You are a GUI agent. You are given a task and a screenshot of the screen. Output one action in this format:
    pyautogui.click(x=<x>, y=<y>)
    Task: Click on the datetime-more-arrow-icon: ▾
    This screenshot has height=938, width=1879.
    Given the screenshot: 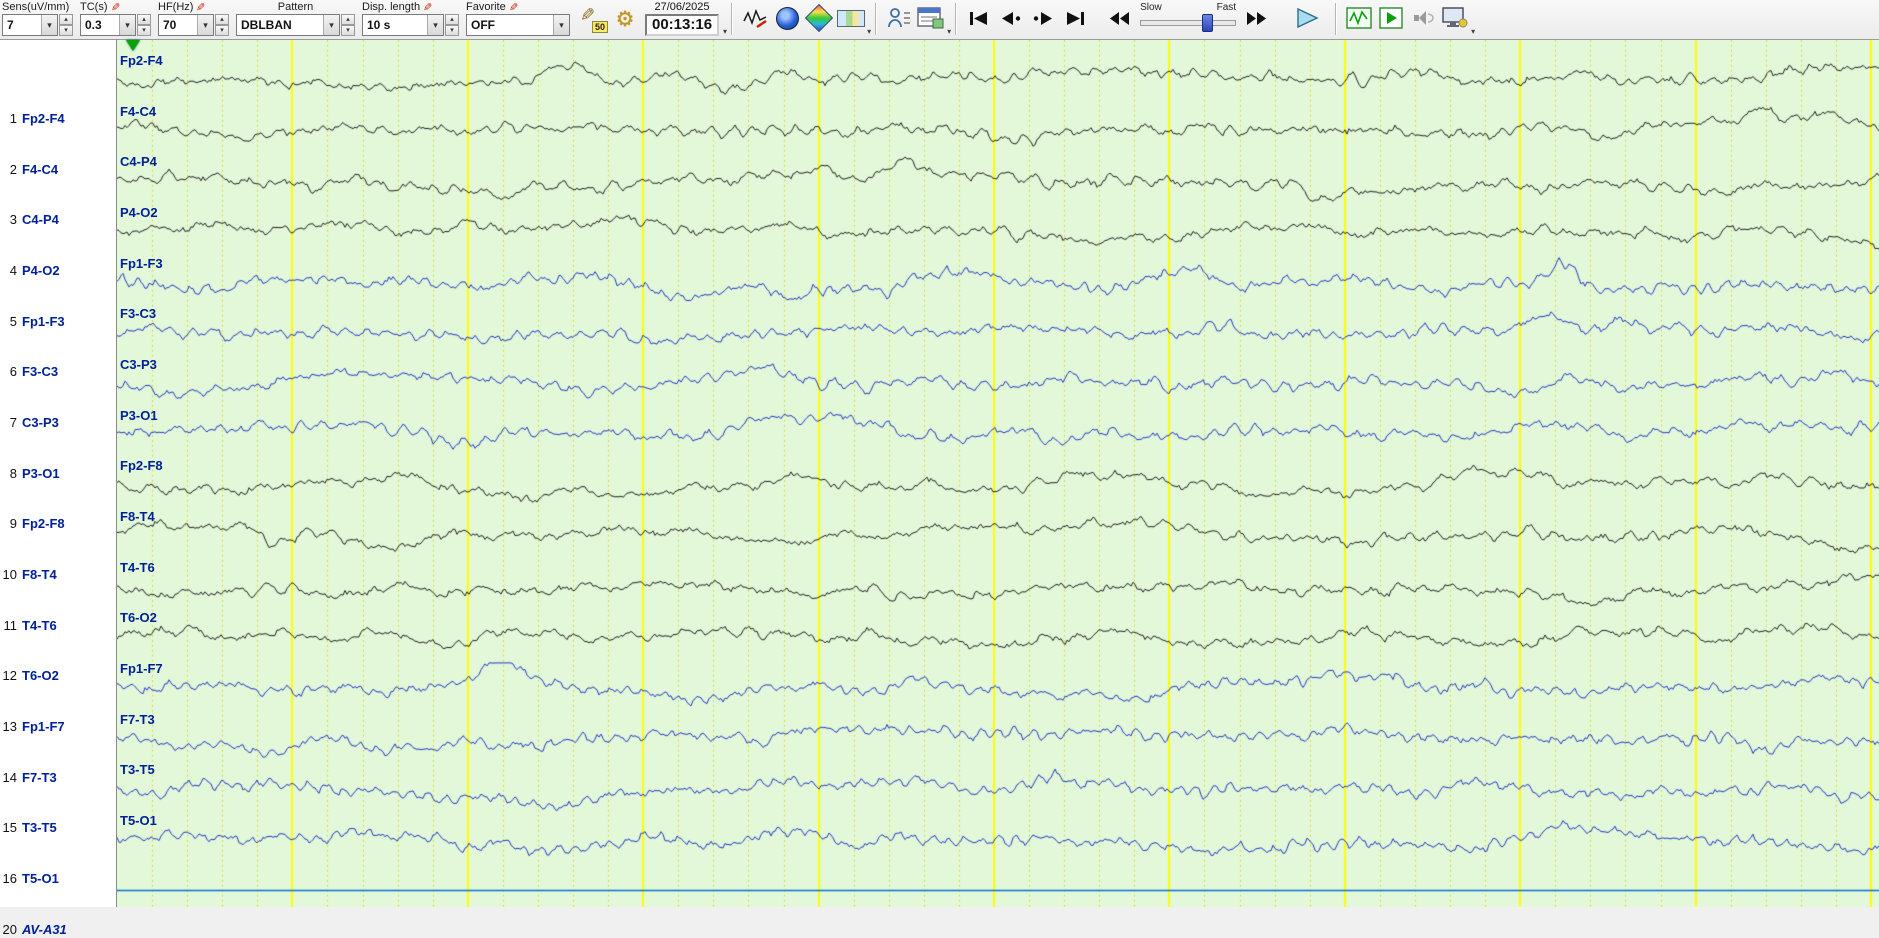 What is the action you would take?
    pyautogui.click(x=725, y=31)
    